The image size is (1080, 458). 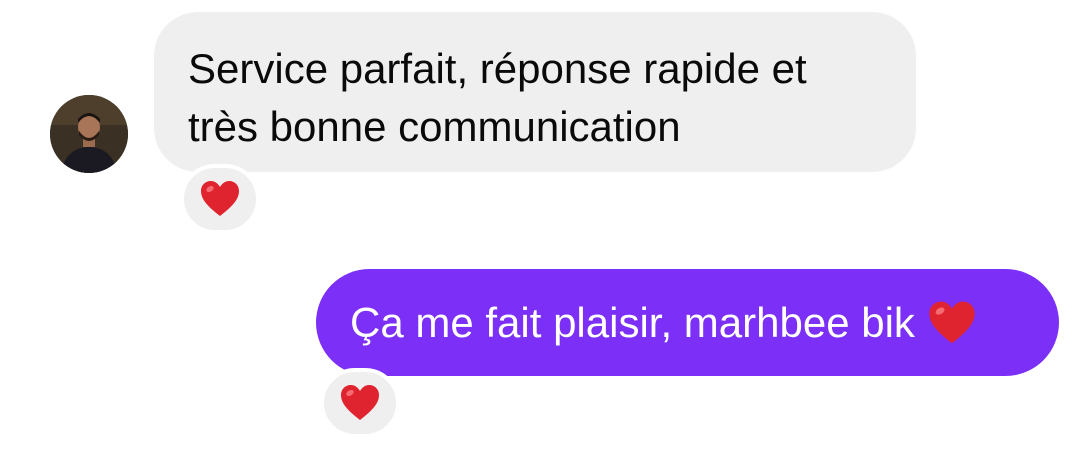 What do you see at coordinates (632, 322) in the screenshot?
I see `outgoing-message-text: Ça me fait plaisir, marhbee bik` at bounding box center [632, 322].